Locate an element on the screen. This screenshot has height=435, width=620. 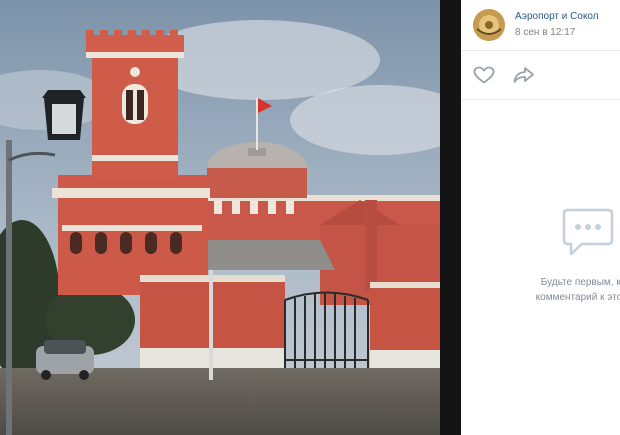
panel-divider is located at coordinates (450, 217).